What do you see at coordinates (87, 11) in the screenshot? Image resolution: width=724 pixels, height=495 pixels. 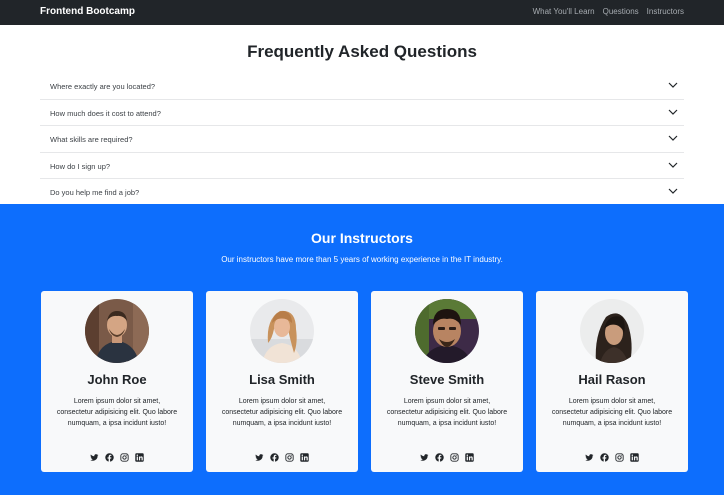 I see `brand-link: Frontend Bootcamp` at bounding box center [87, 11].